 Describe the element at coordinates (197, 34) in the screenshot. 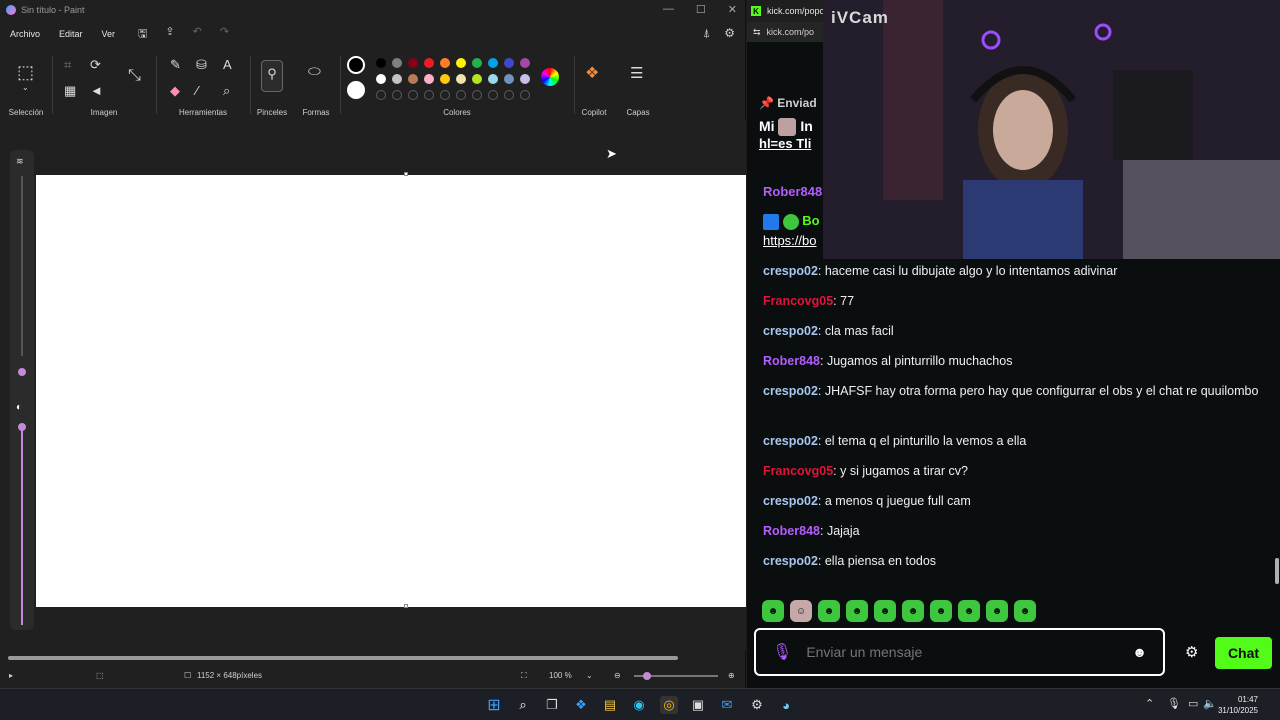

I see `undo-icon: ↶` at that location.